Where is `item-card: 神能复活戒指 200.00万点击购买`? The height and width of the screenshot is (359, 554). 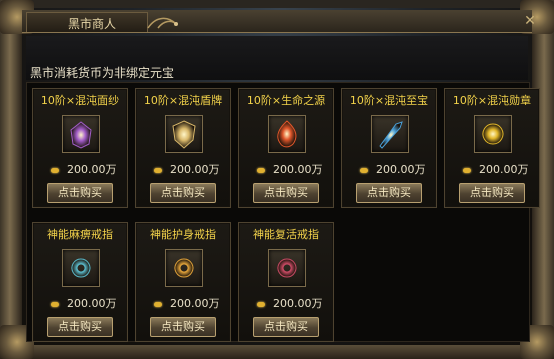
item-card: 神能复活戒指 200.00万点击购买 is located at coordinates (286, 282).